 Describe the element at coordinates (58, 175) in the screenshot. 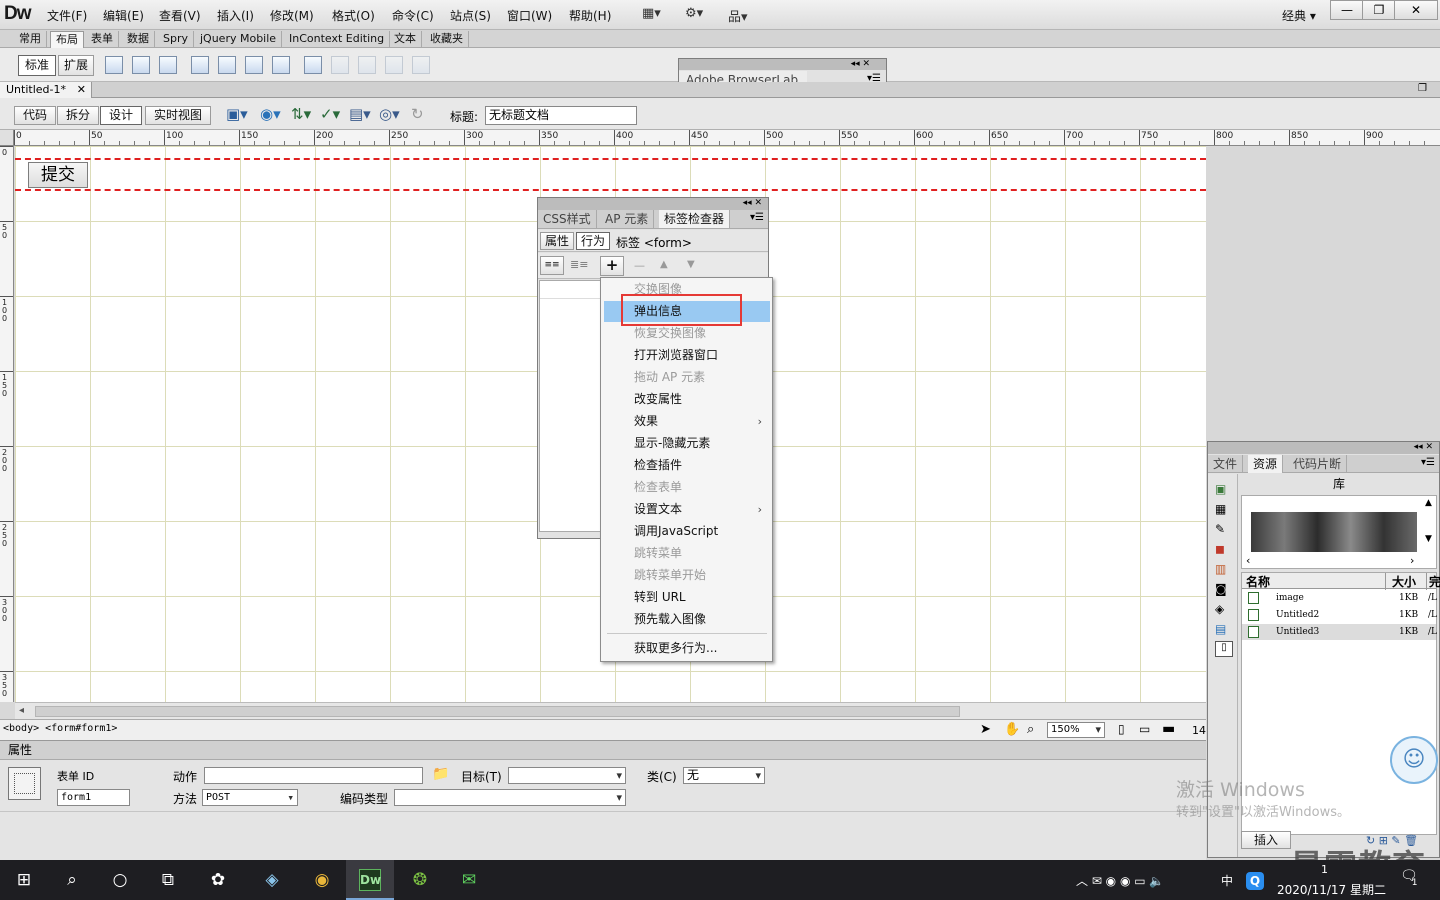

I see `submit-button: 提交` at that location.